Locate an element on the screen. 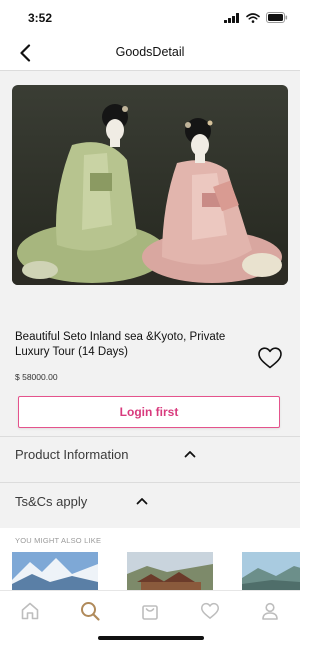 The height and width of the screenshot is (650, 320). section-label: Ts&Cs apply is located at coordinates (51, 501).